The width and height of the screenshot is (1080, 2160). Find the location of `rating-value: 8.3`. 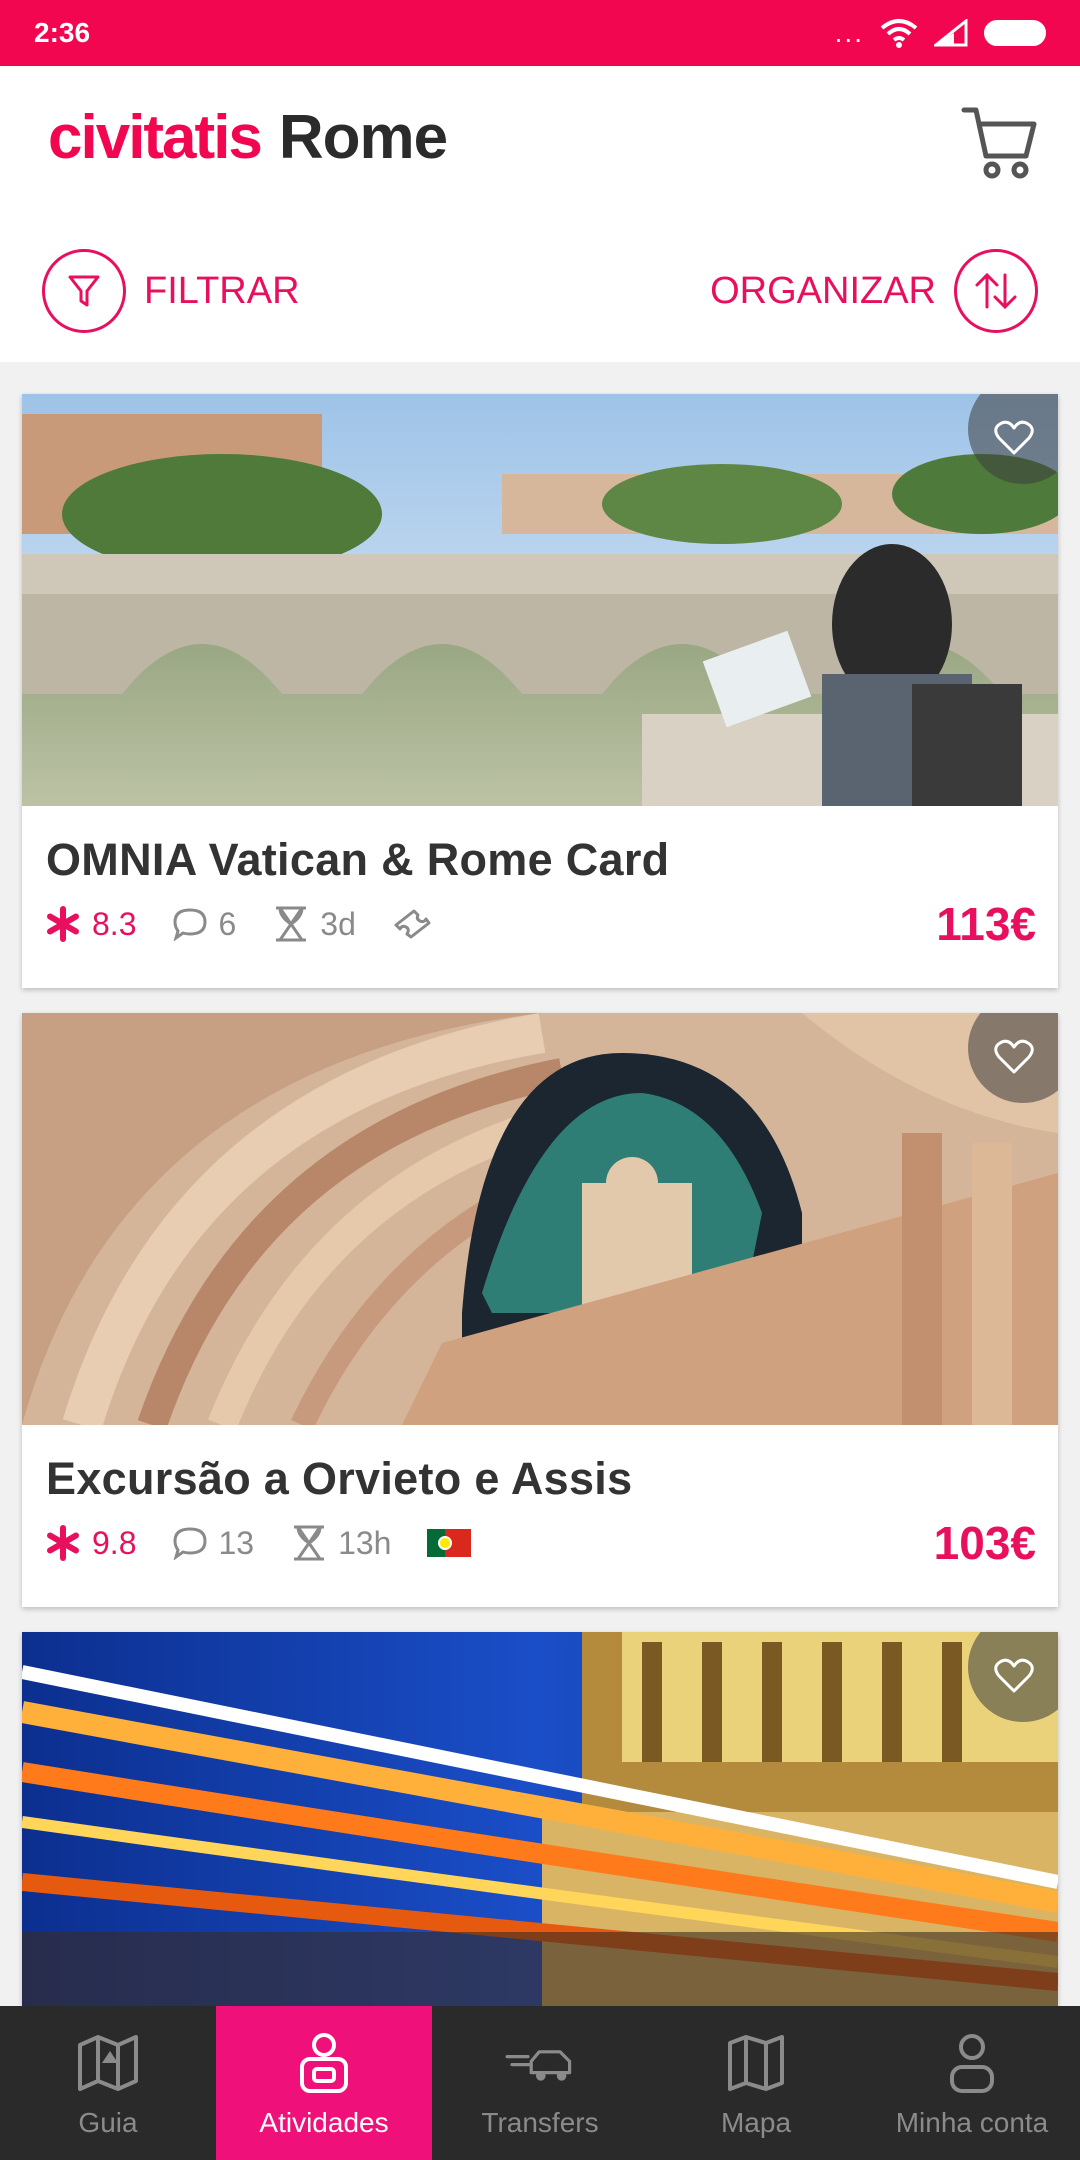

rating-value: 8.3 is located at coordinates (114, 923).